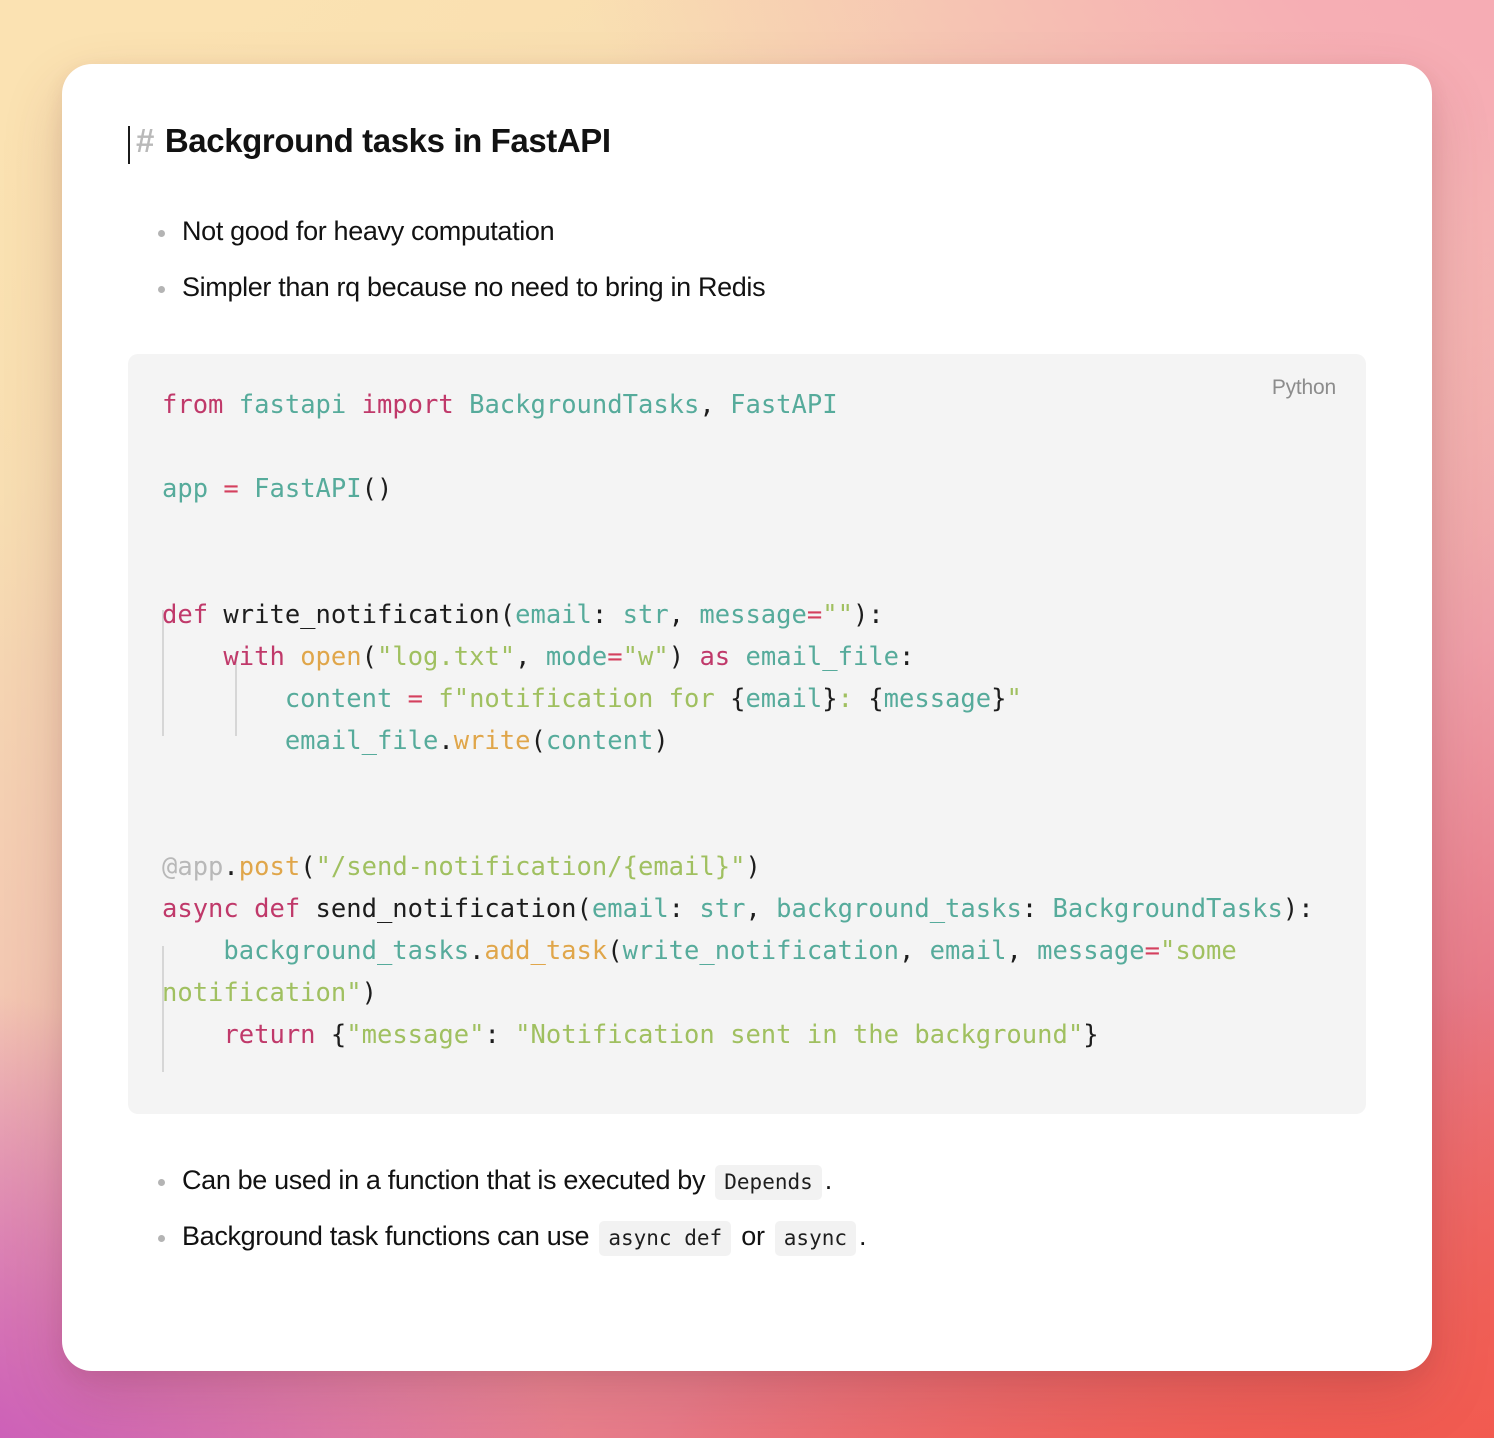  Describe the element at coordinates (492, 741) in the screenshot. I see `code-token: write` at that location.